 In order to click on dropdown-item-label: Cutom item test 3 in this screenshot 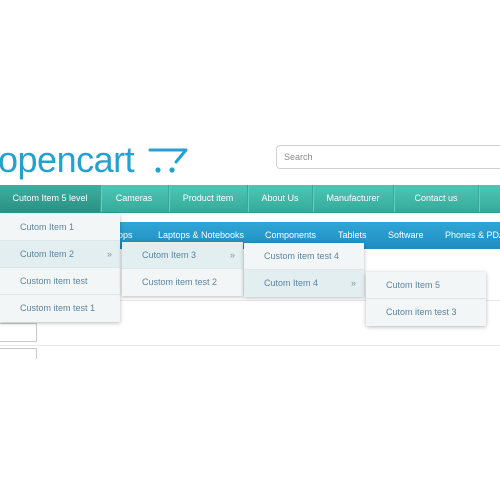, I will do `click(421, 312)`.